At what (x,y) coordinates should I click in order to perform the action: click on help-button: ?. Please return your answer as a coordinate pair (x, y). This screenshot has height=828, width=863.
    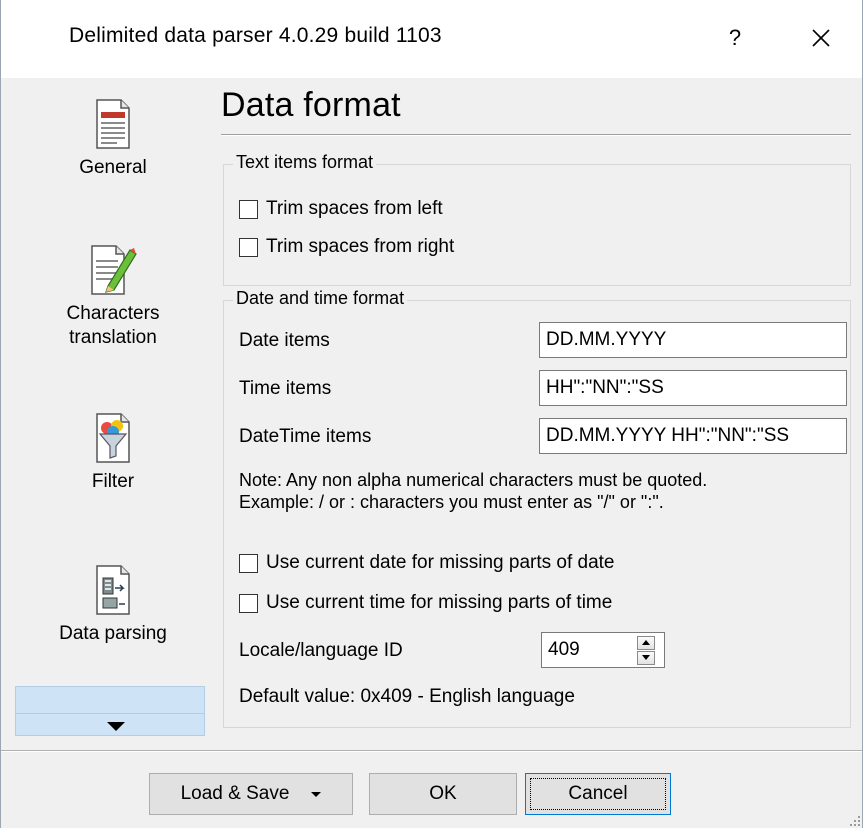
    Looking at the image, I should click on (735, 38).